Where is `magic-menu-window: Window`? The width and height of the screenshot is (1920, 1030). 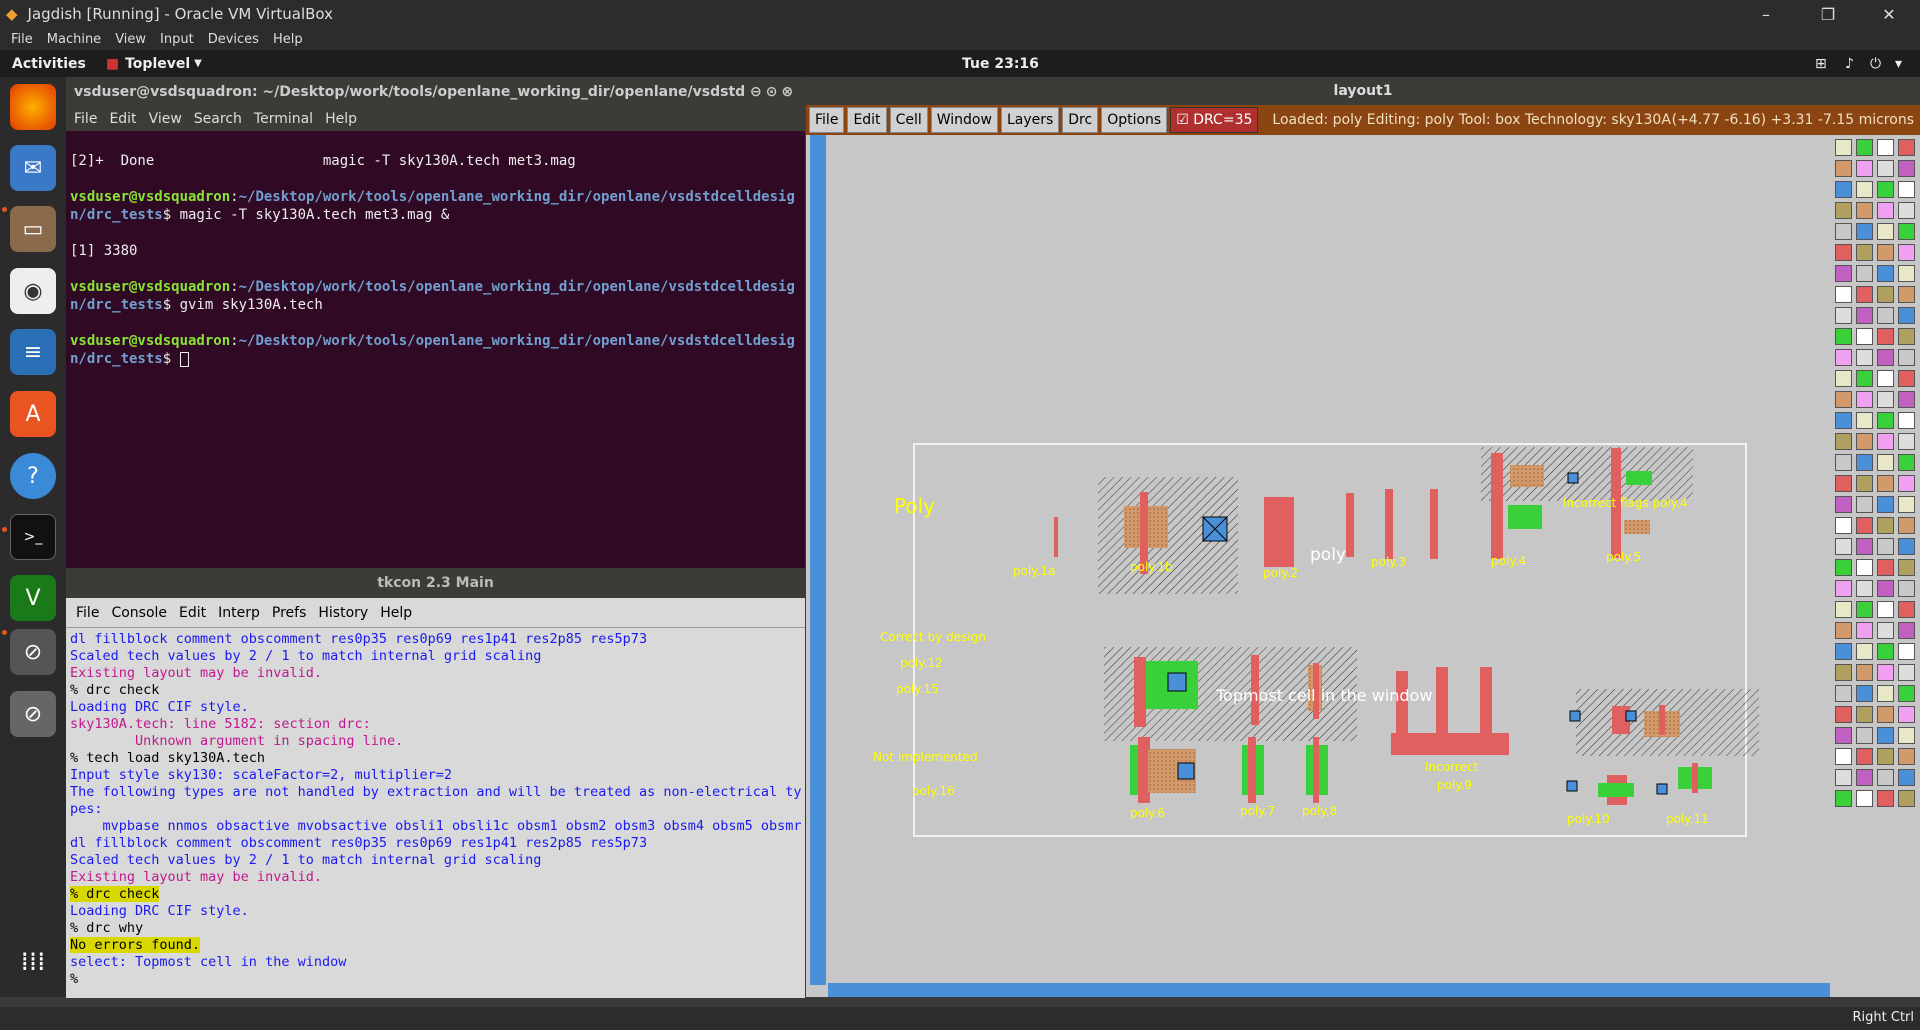
magic-menu-window: Window is located at coordinates (964, 120).